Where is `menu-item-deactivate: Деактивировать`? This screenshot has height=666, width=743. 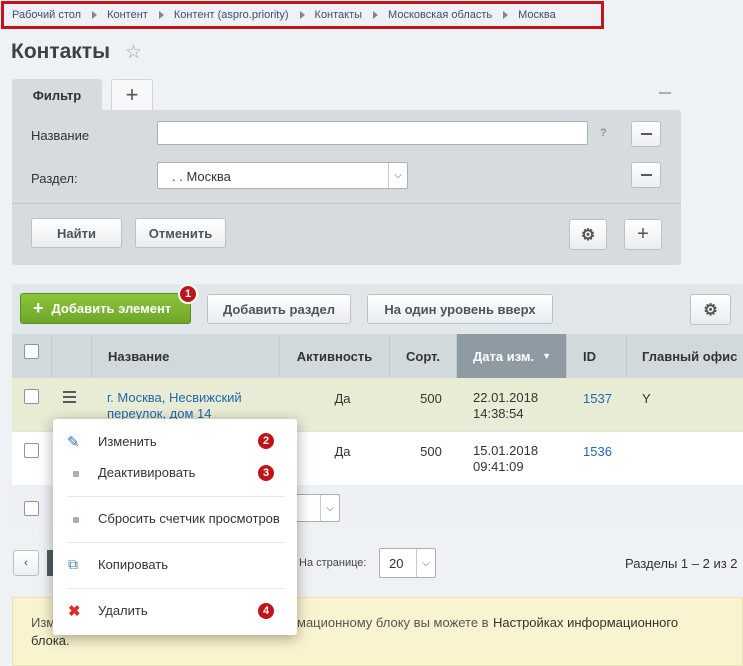
menu-item-deactivate: Деактивировать is located at coordinates (146, 472).